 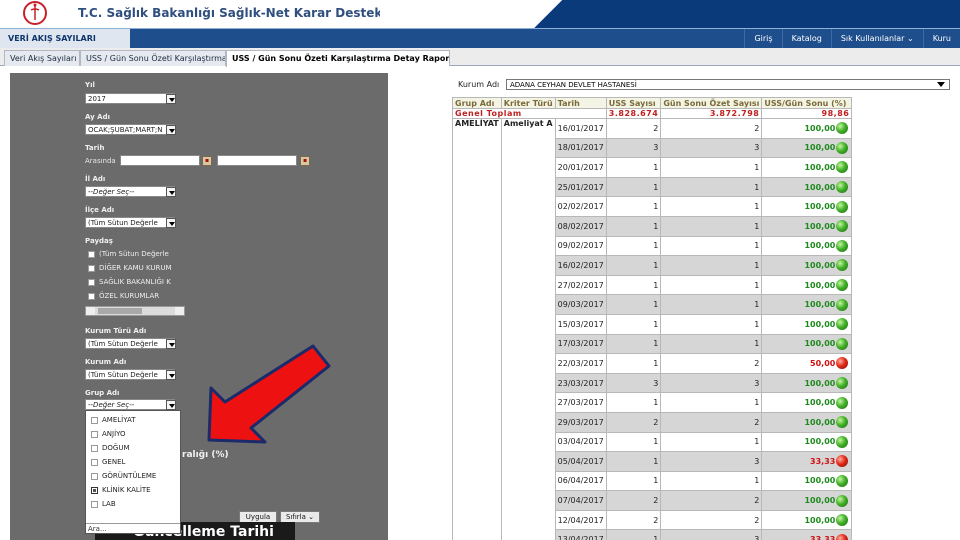 I want to click on month-label: Ay Adı, so click(x=97, y=117).